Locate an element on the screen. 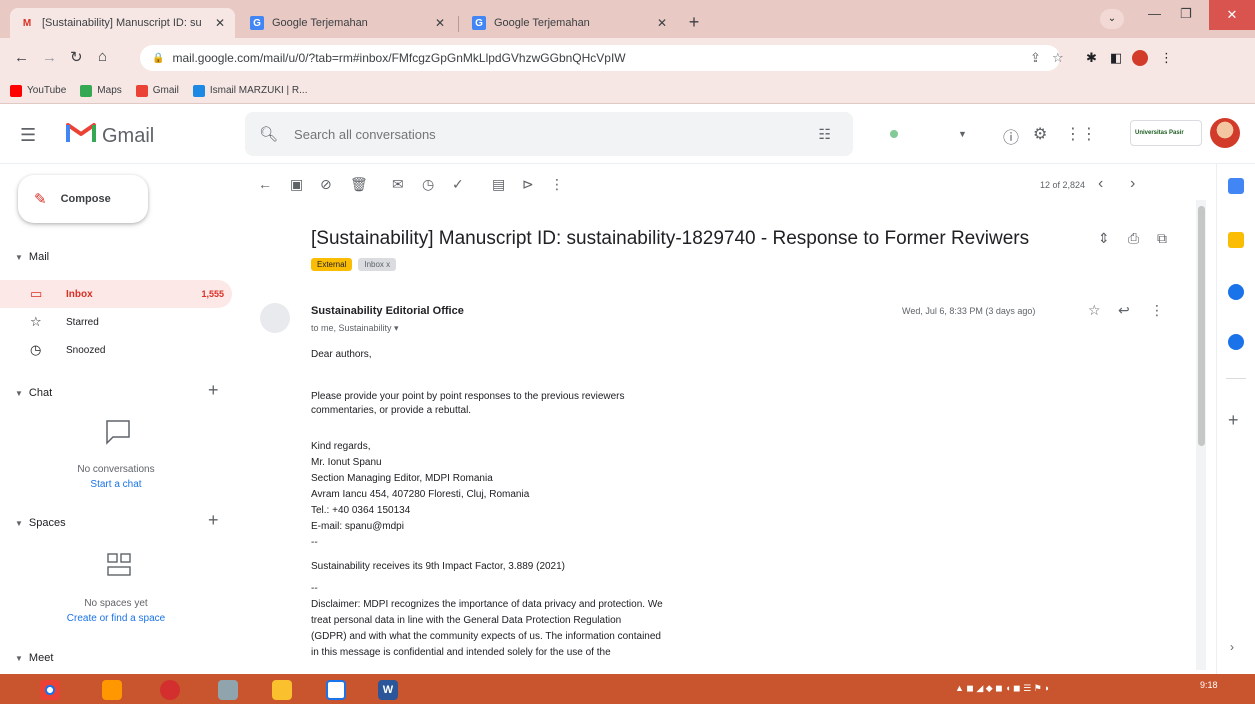 This screenshot has height=704, width=1255. translate-favicon-icon: G is located at coordinates (479, 23).